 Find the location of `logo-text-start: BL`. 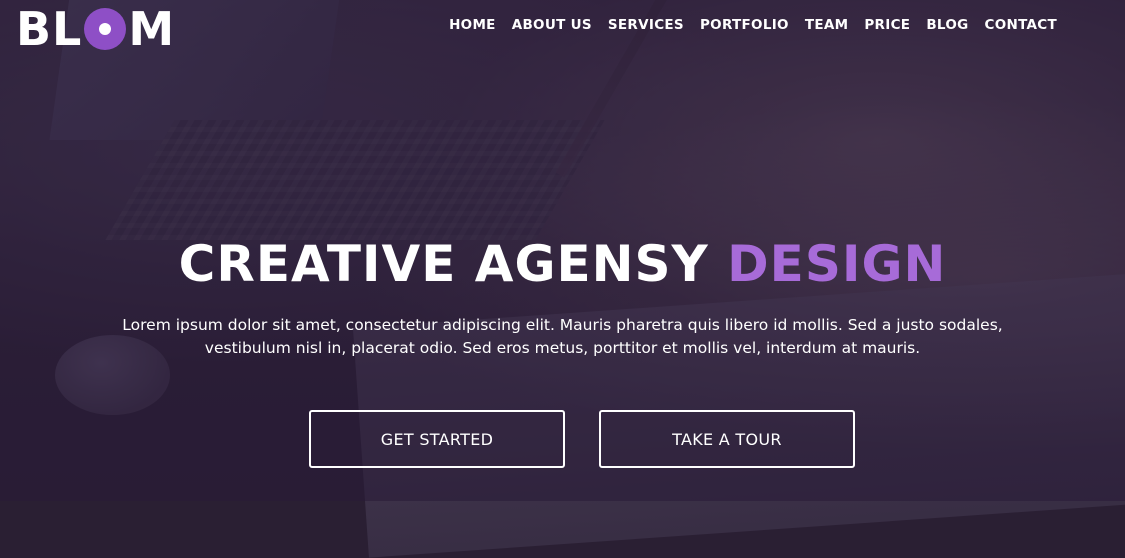

logo-text-start: BL is located at coordinates (49, 29).